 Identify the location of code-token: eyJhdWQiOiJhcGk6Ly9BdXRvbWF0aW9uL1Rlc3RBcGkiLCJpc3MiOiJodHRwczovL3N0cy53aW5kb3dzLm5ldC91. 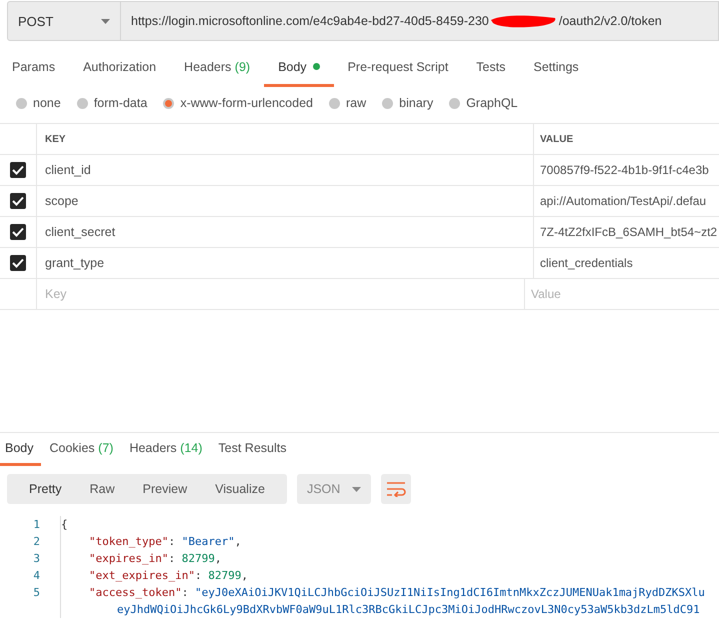
(408, 609).